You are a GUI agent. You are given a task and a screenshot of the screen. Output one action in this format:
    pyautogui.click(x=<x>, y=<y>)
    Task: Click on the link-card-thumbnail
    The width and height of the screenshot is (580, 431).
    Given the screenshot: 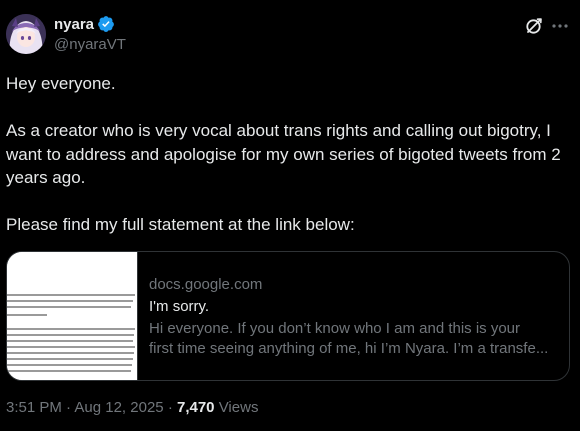 What is the action you would take?
    pyautogui.click(x=72, y=316)
    